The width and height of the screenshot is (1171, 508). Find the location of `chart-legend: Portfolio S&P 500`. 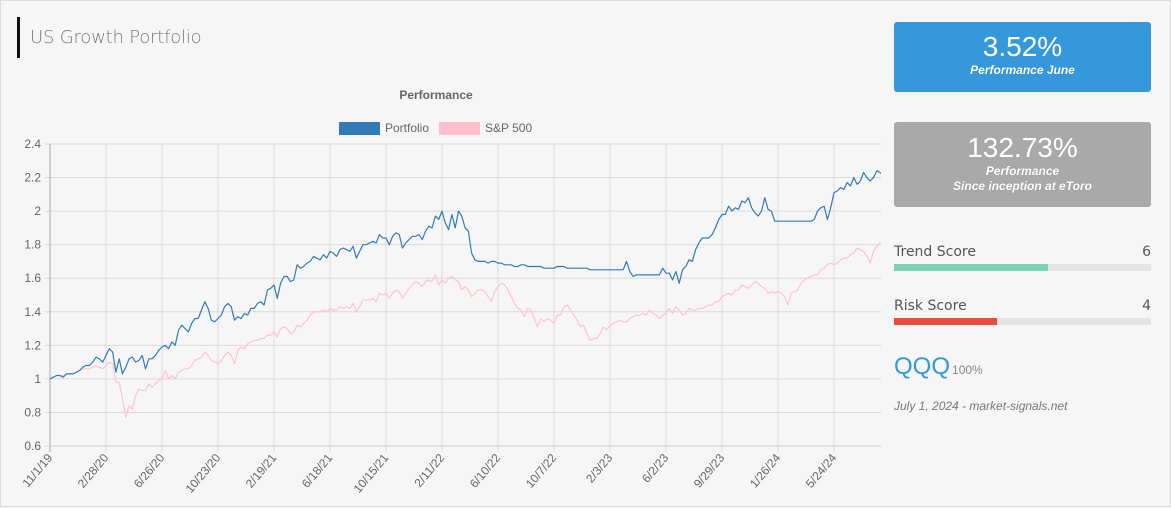

chart-legend: Portfolio S&P 500 is located at coordinates (435, 128).